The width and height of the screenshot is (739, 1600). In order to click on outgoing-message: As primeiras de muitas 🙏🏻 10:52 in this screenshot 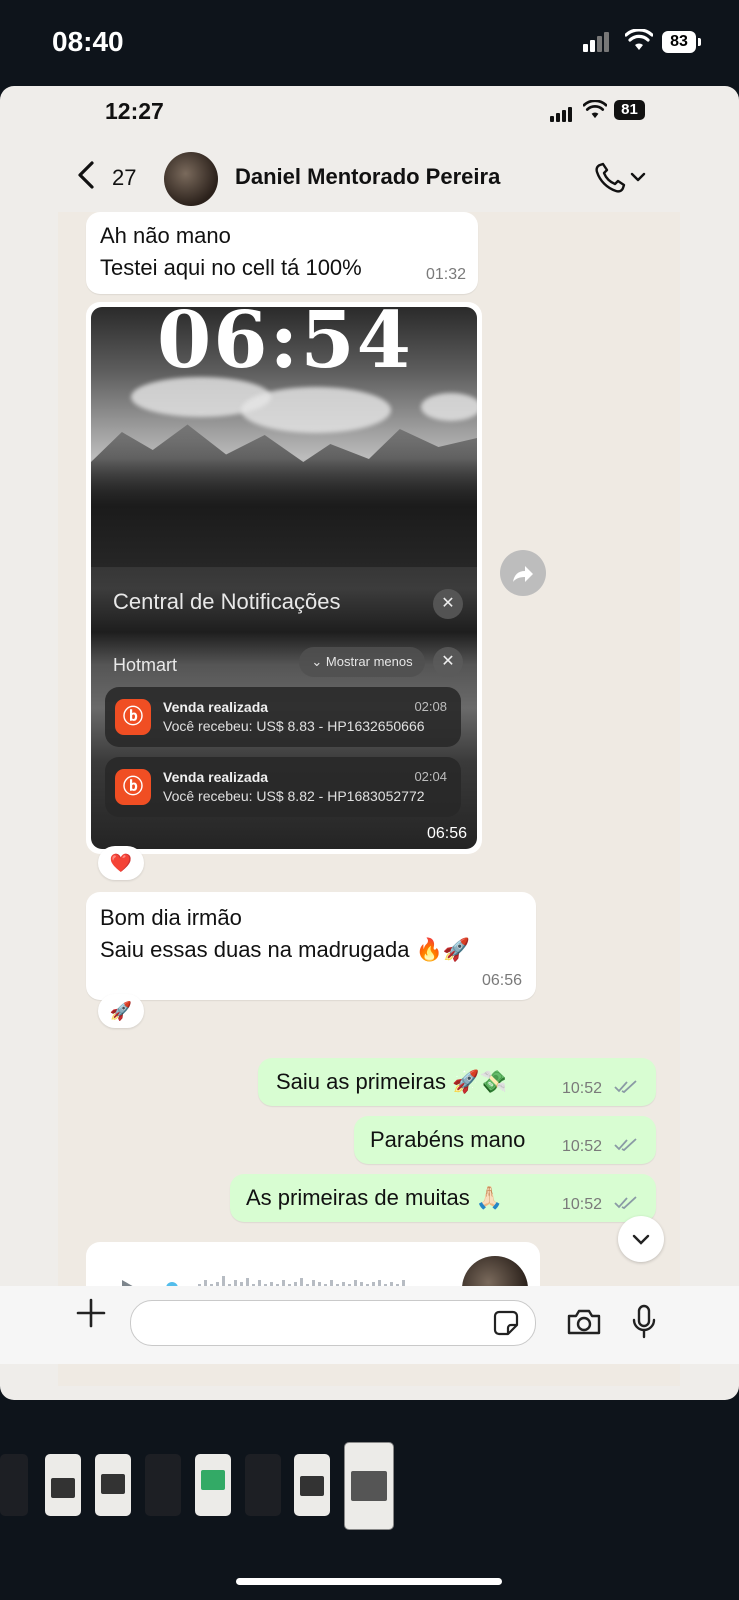, I will do `click(443, 1198)`.